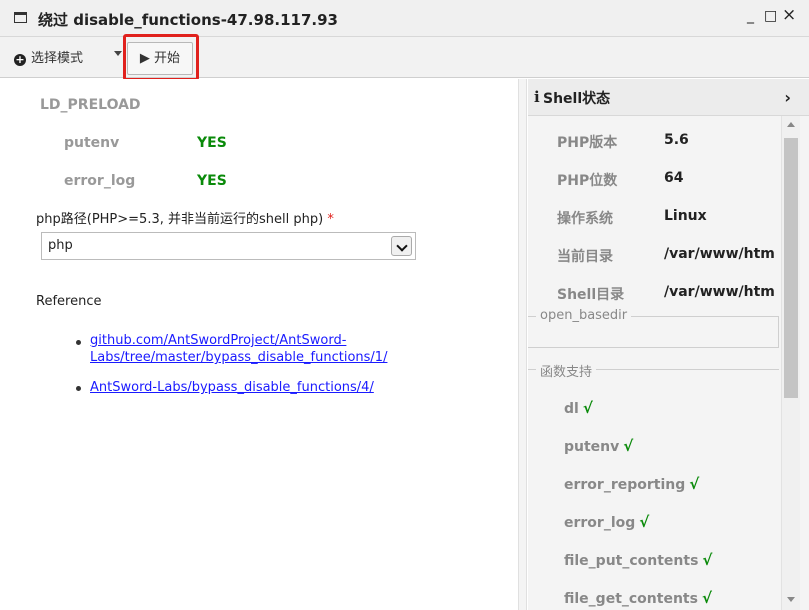 This screenshot has width=809, height=610. I want to click on check-key: error_log, so click(100, 181).